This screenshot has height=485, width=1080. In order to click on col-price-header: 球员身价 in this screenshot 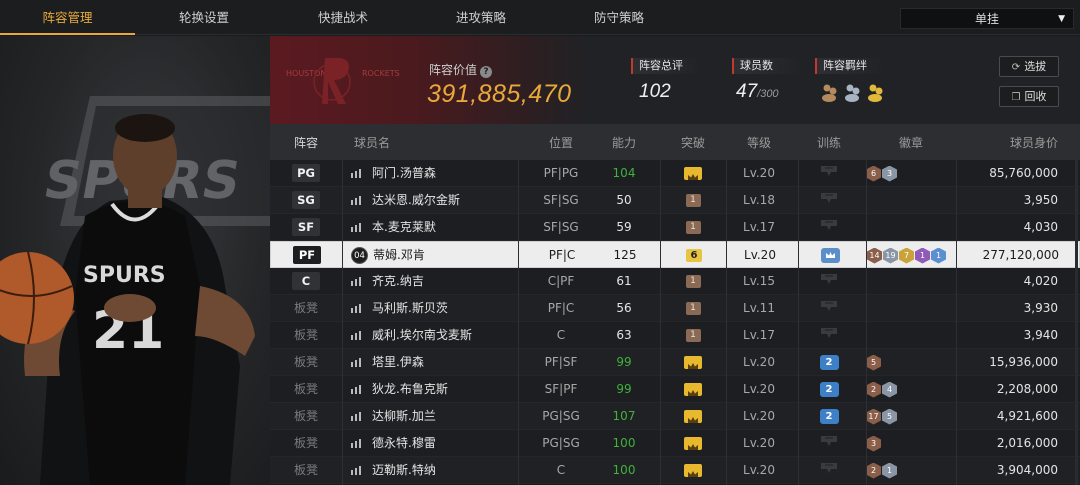, I will do `click(1007, 142)`.